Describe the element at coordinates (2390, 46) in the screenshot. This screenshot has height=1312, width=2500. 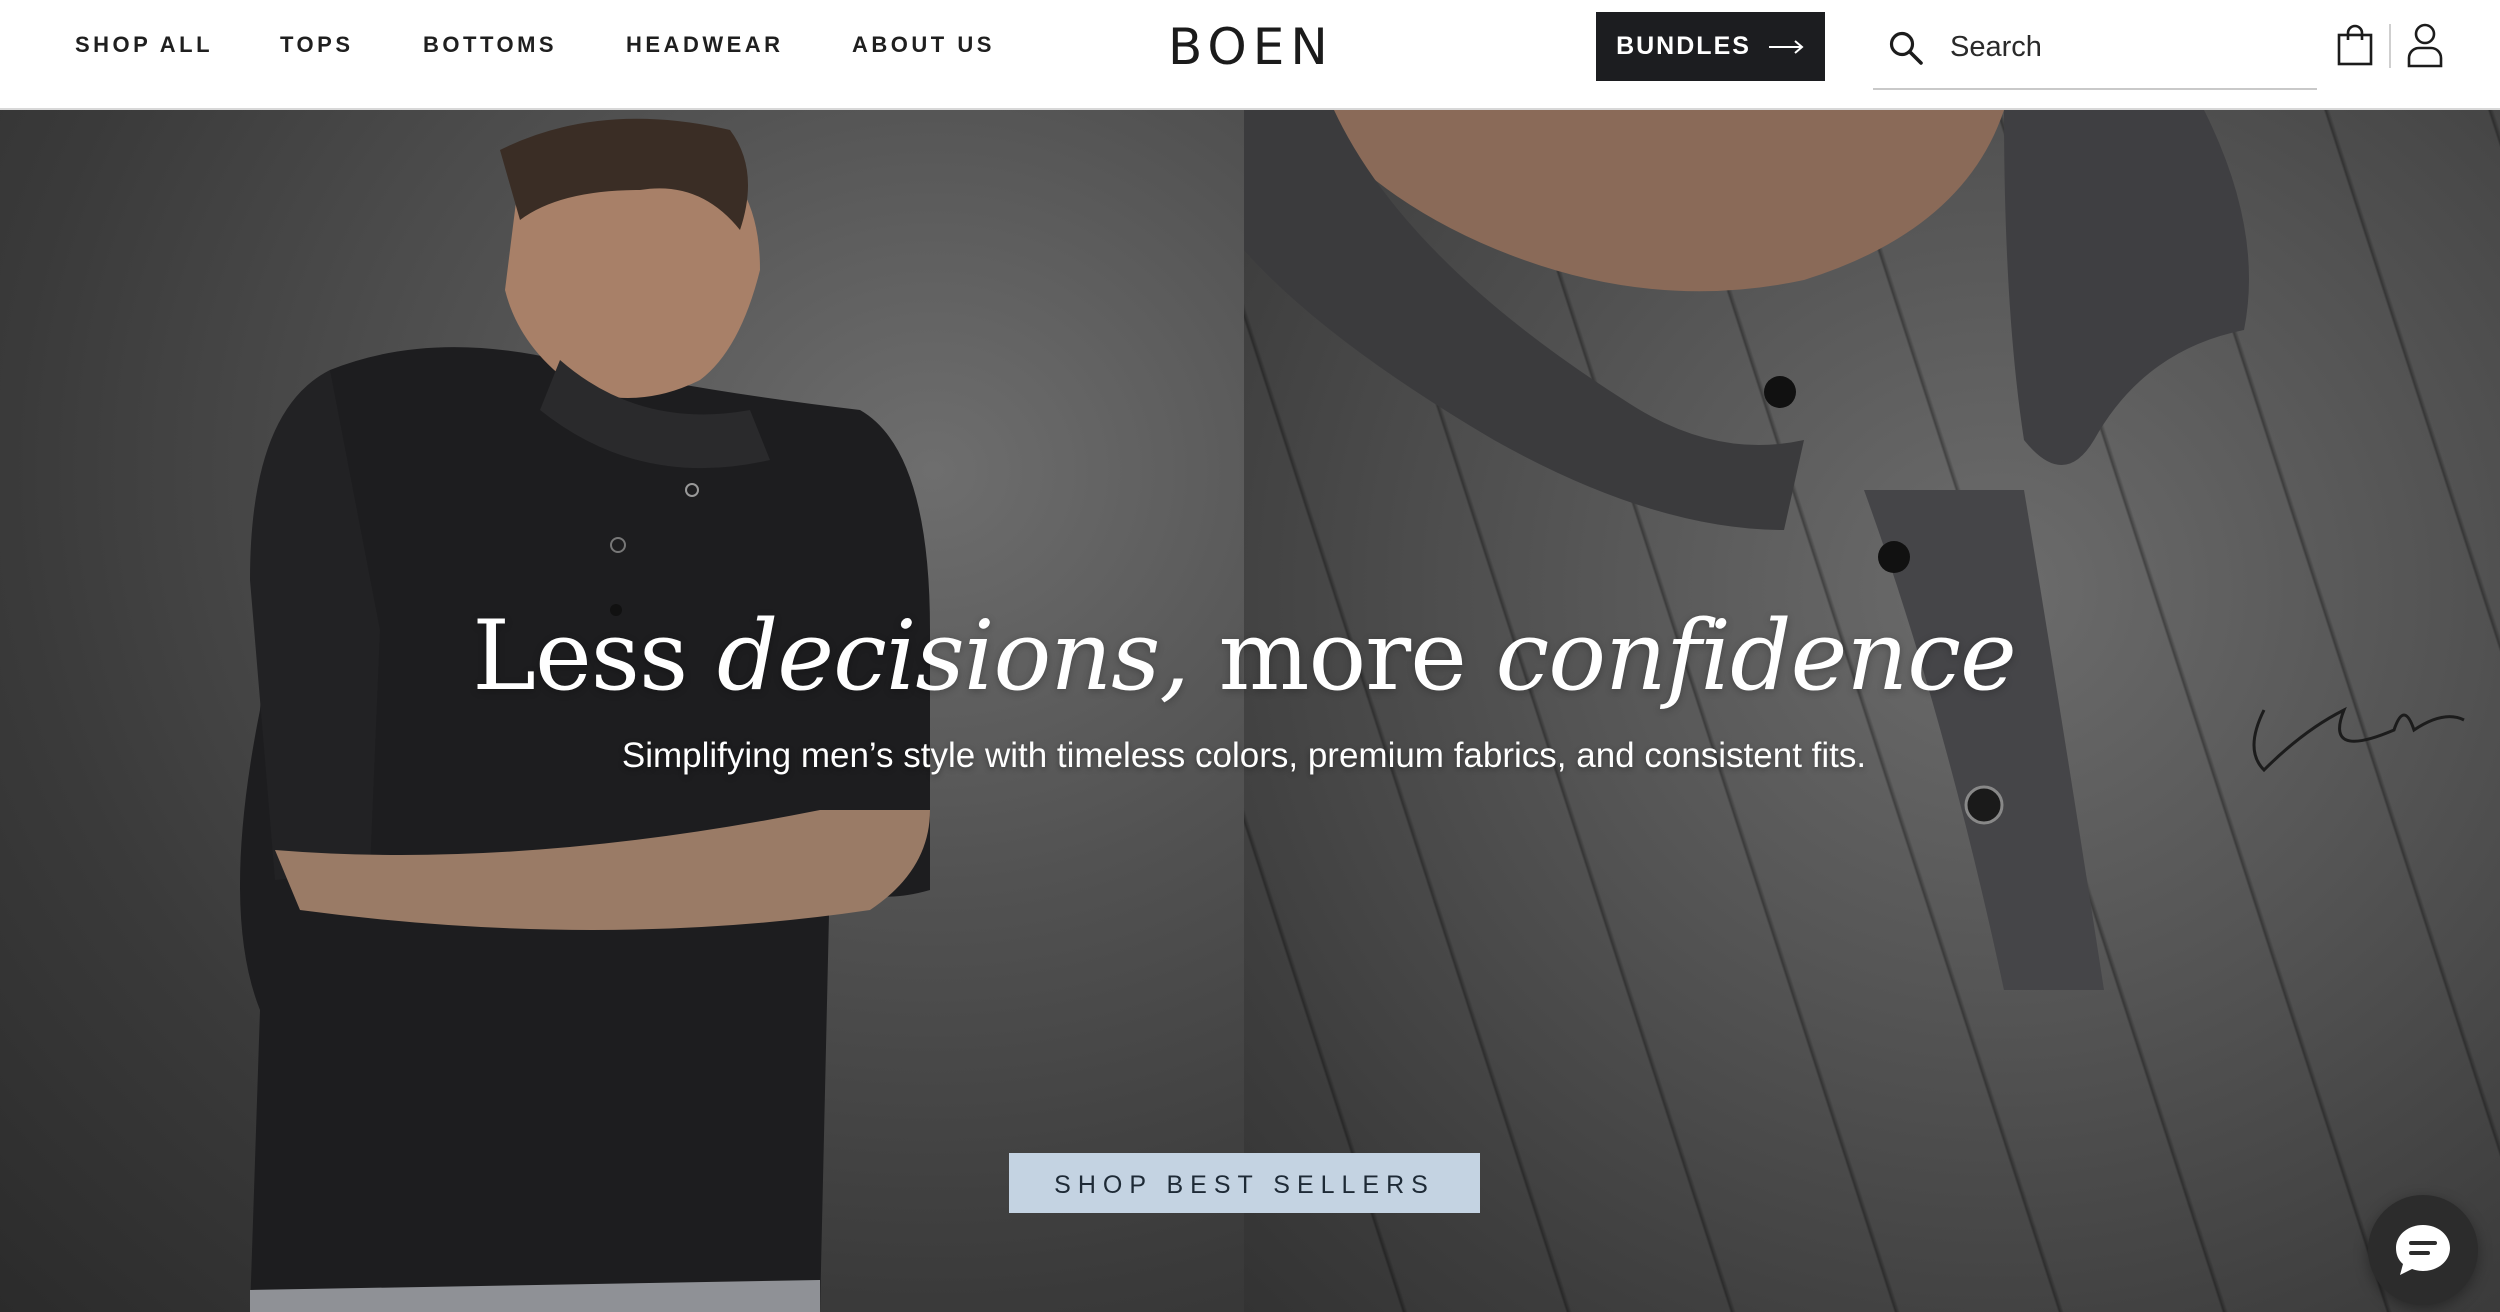
I see `header-divider` at that location.